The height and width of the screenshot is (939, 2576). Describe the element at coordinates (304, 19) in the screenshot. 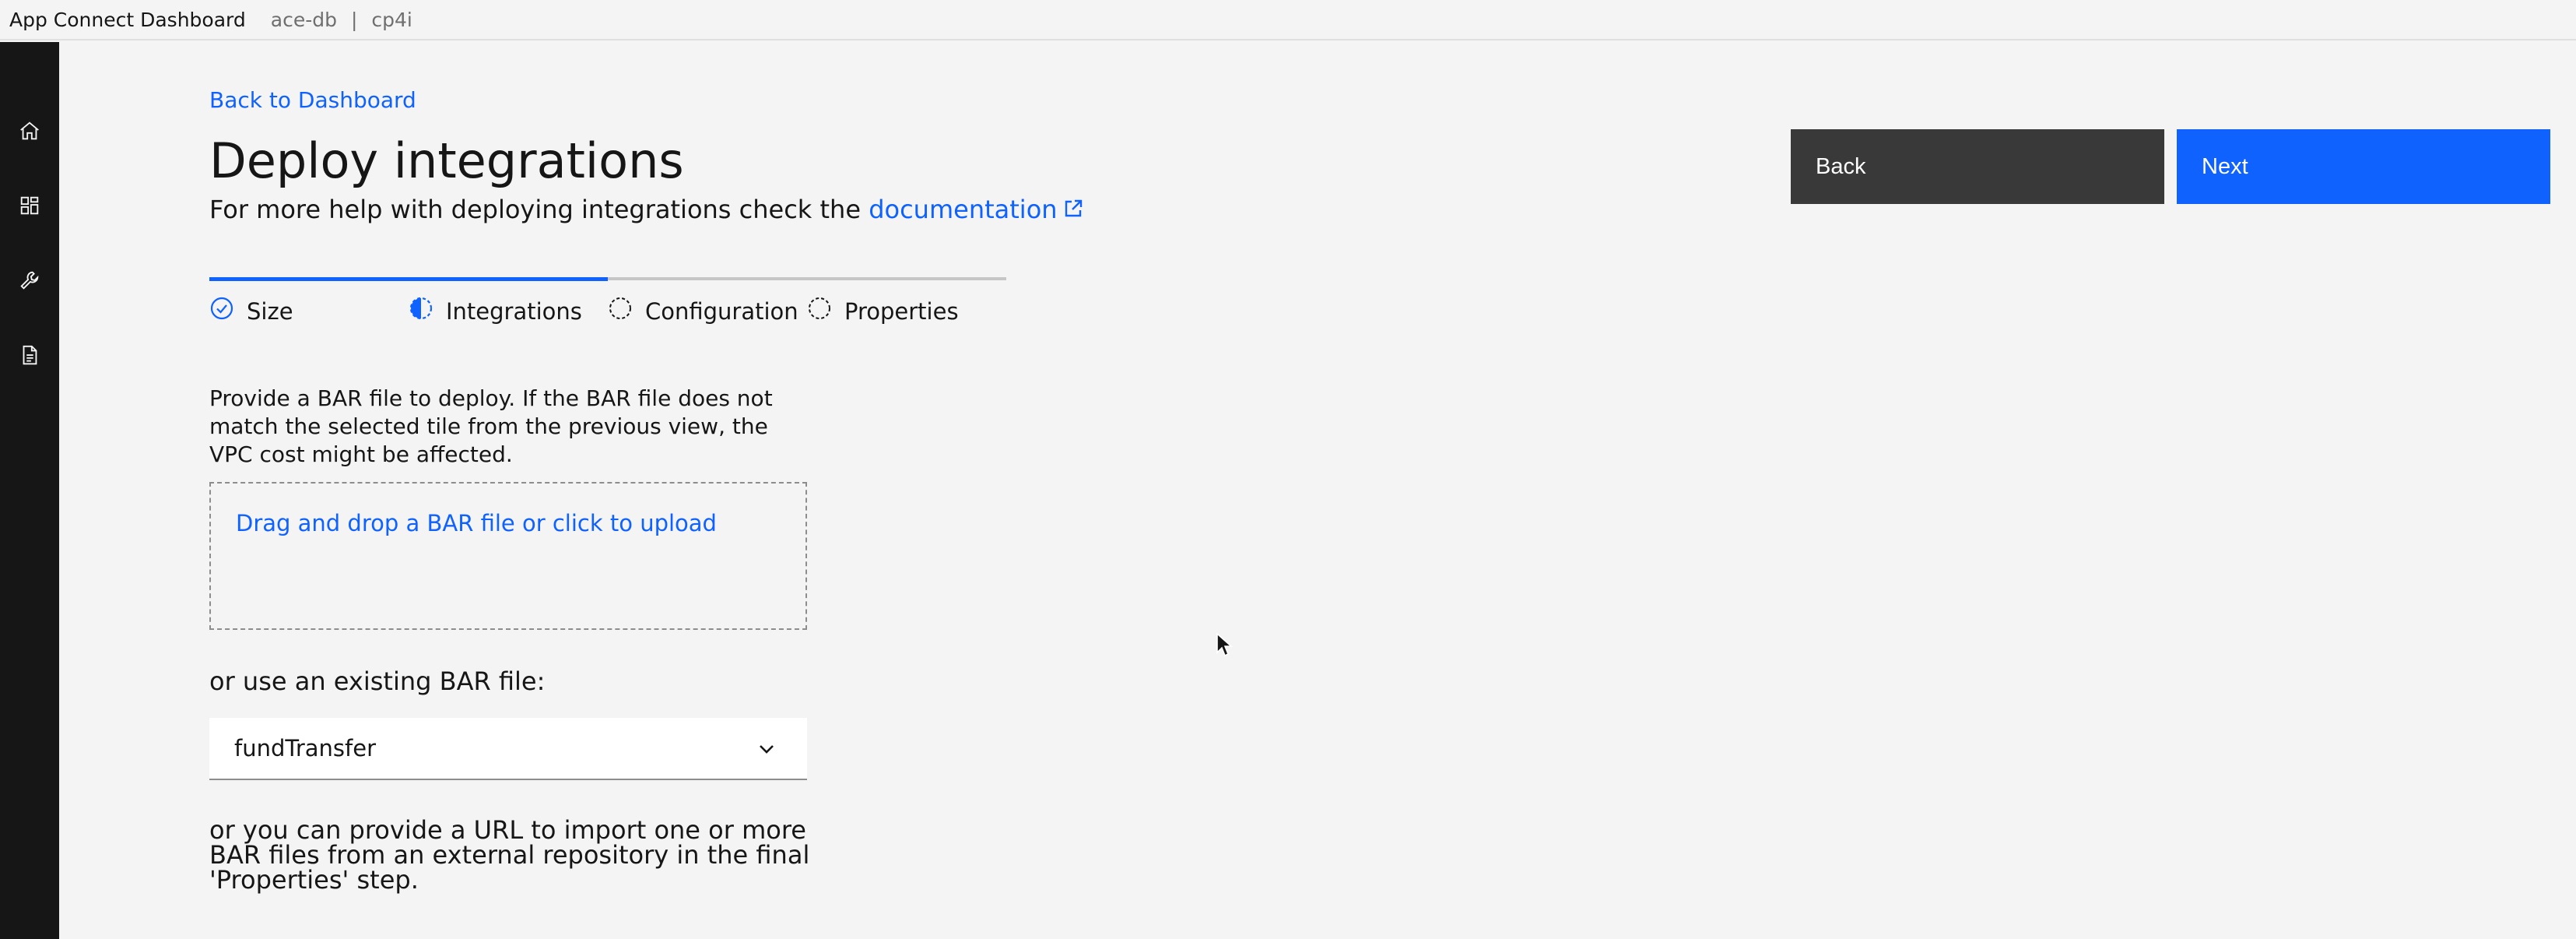

I see `context-namespace: ace-db` at that location.